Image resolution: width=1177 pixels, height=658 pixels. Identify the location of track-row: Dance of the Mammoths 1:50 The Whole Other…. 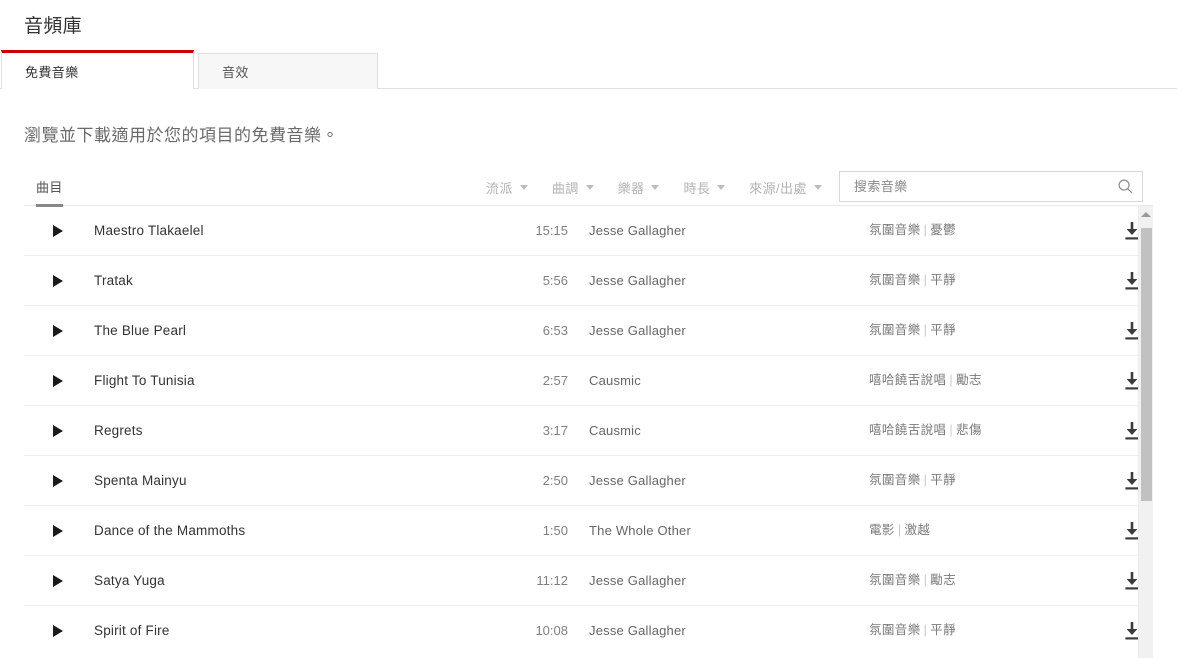
(581, 531).